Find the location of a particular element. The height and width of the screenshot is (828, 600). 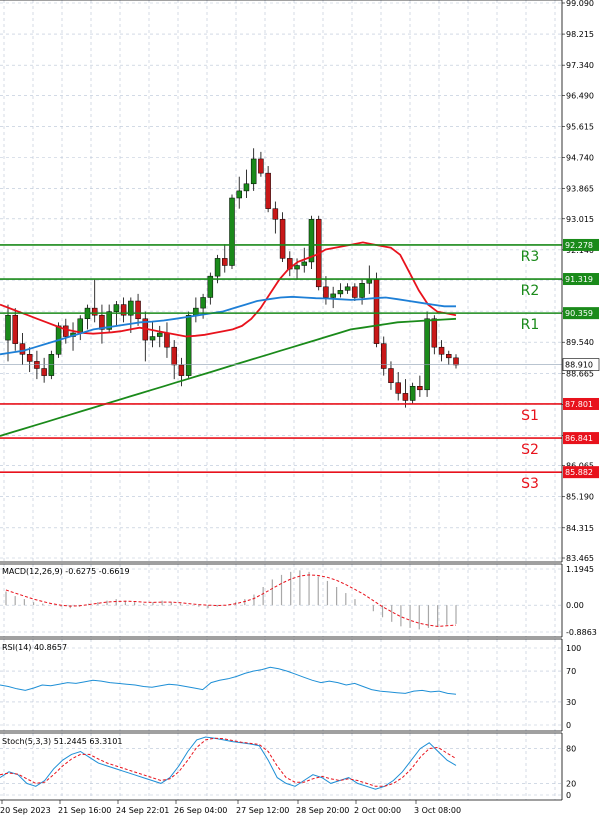

macd-tick-label: 0.00 is located at coordinates (575, 605).